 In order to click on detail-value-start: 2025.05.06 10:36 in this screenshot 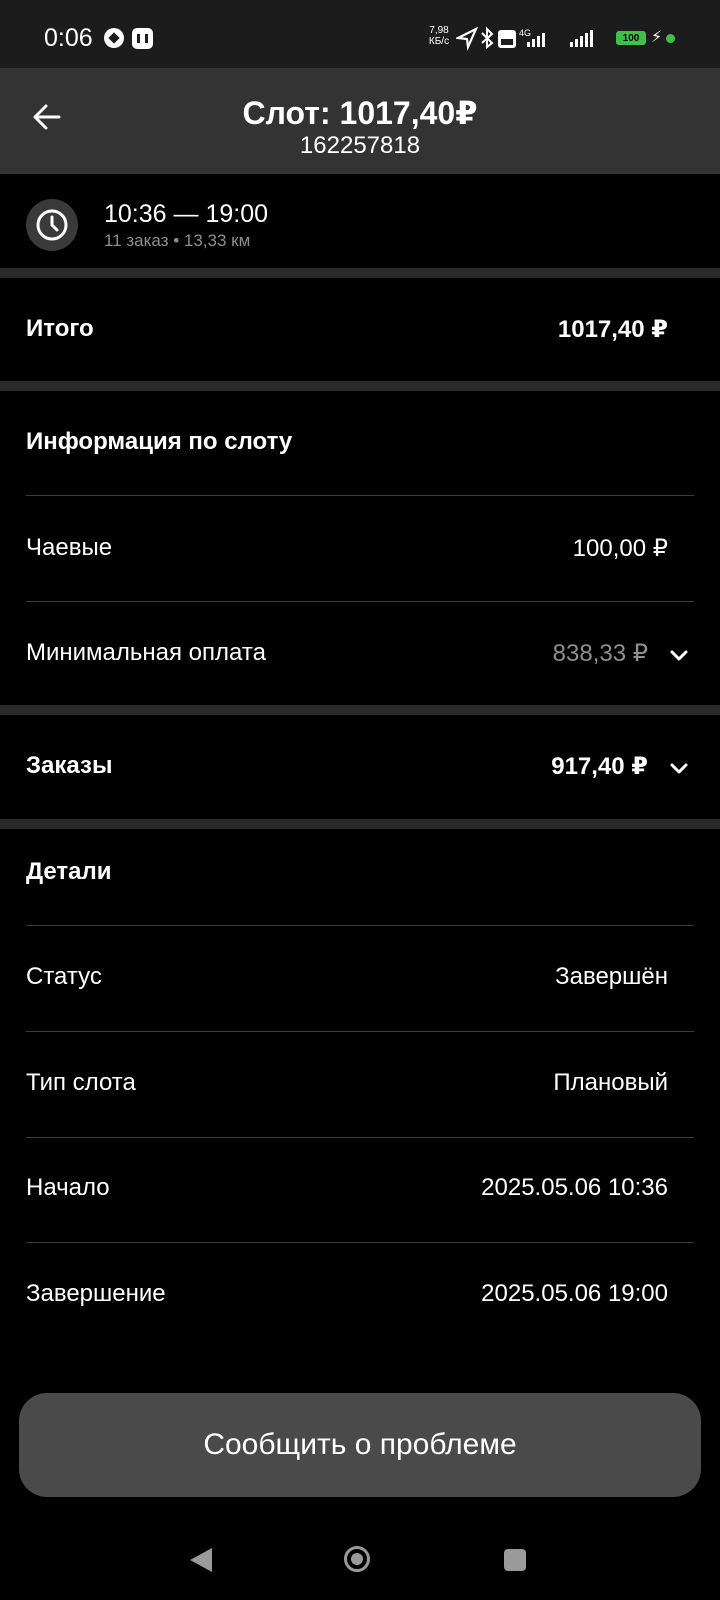, I will do `click(574, 1187)`.